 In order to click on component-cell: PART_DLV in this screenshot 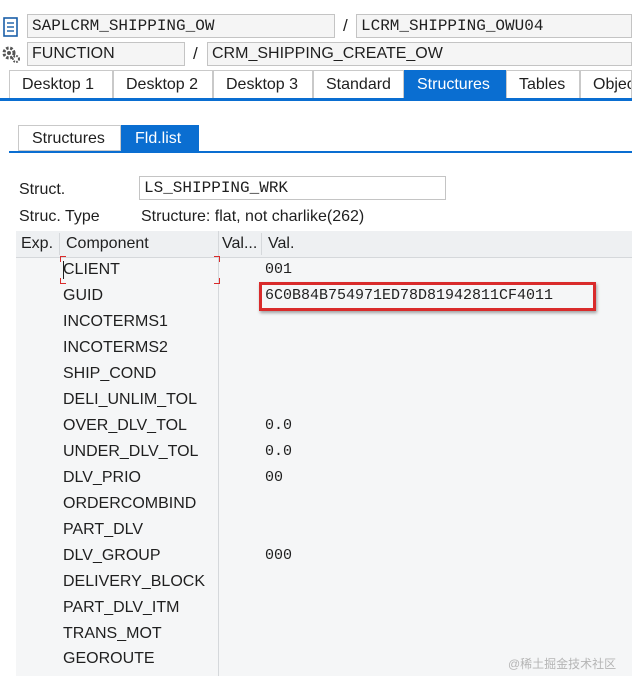, I will do `click(103, 530)`.